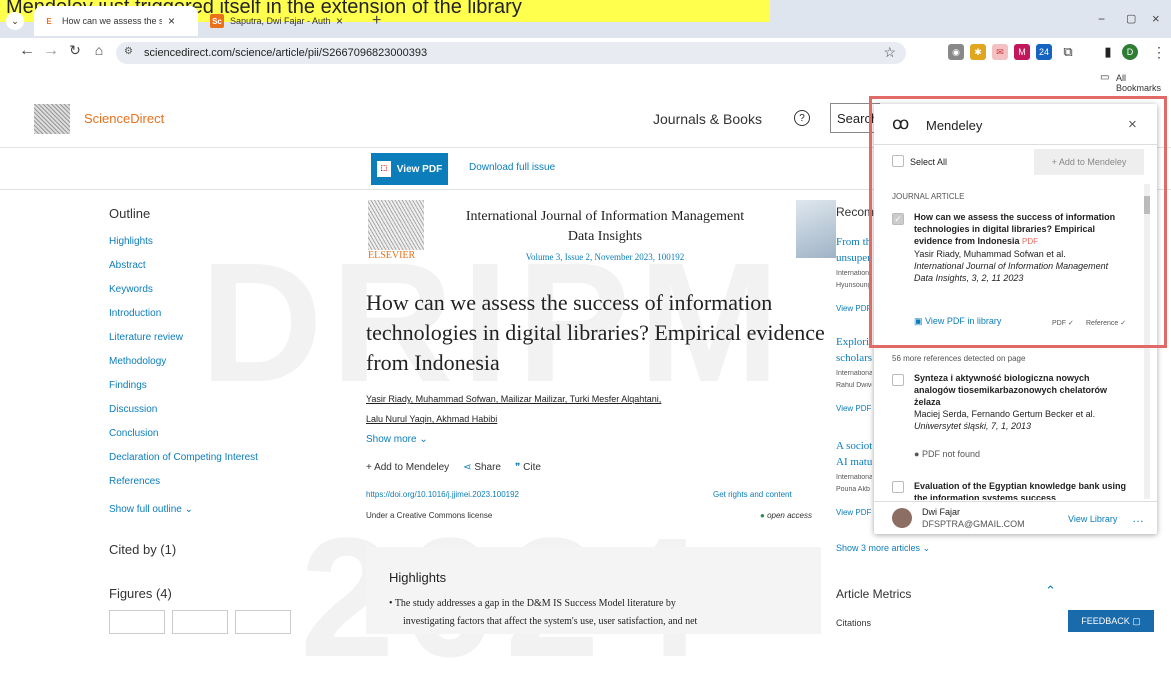 This screenshot has height=696, width=1171. What do you see at coordinates (585, 80) in the screenshot?
I see `bookmarks-bar: ▭ All Bookmarks` at bounding box center [585, 80].